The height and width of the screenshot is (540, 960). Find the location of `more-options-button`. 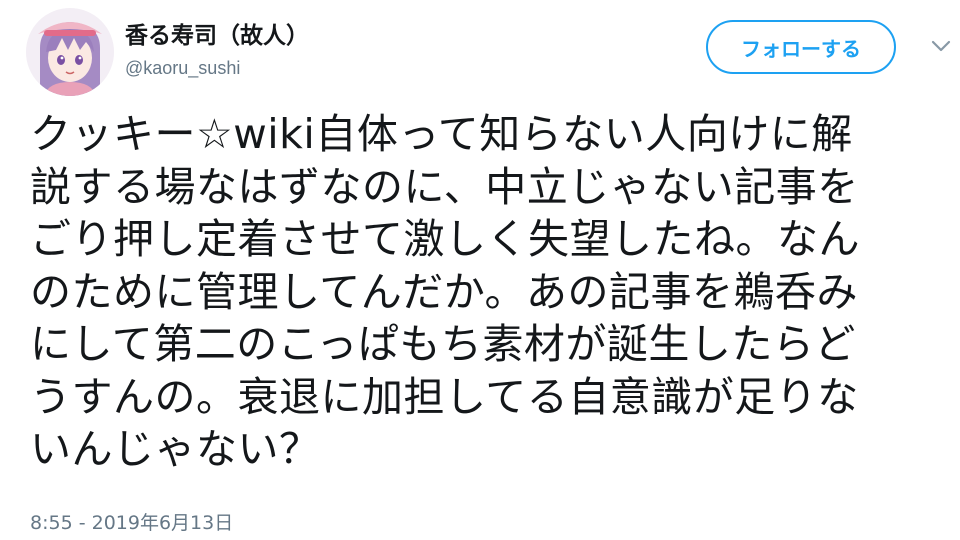

more-options-button is located at coordinates (941, 46).